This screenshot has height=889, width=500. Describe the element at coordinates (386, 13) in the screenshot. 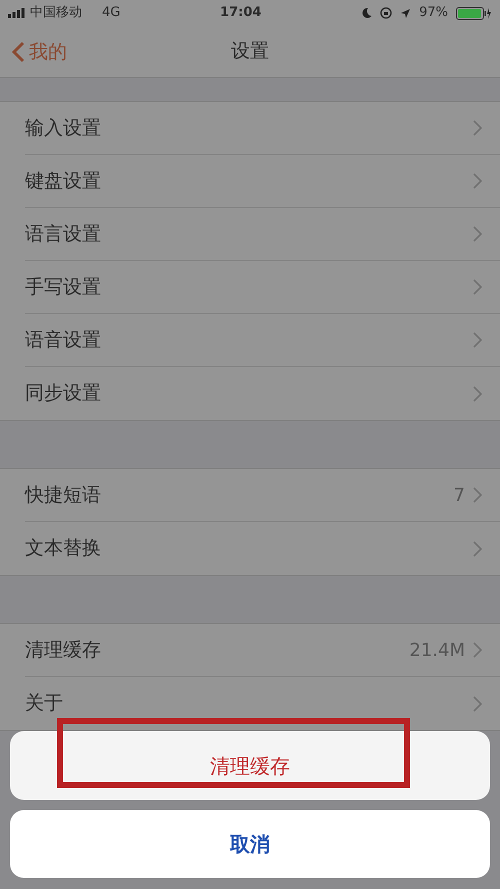

I see `rotation-lock-icon` at that location.